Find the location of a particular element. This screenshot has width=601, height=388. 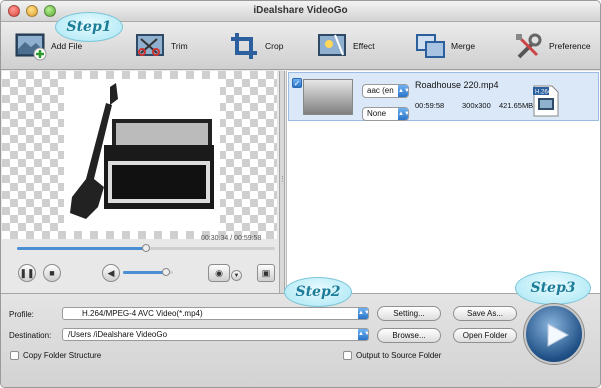

panel-splitter: ⋮ is located at coordinates (282, 182).